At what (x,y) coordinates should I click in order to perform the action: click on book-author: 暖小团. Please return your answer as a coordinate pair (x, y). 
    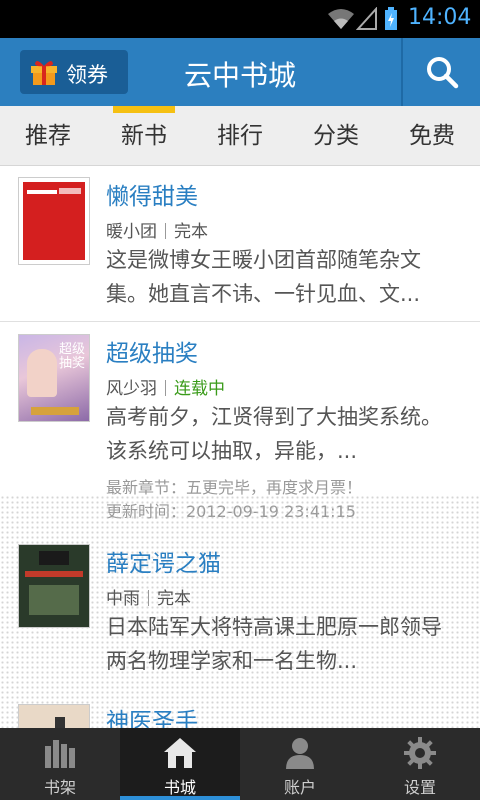
    Looking at the image, I should click on (131, 232).